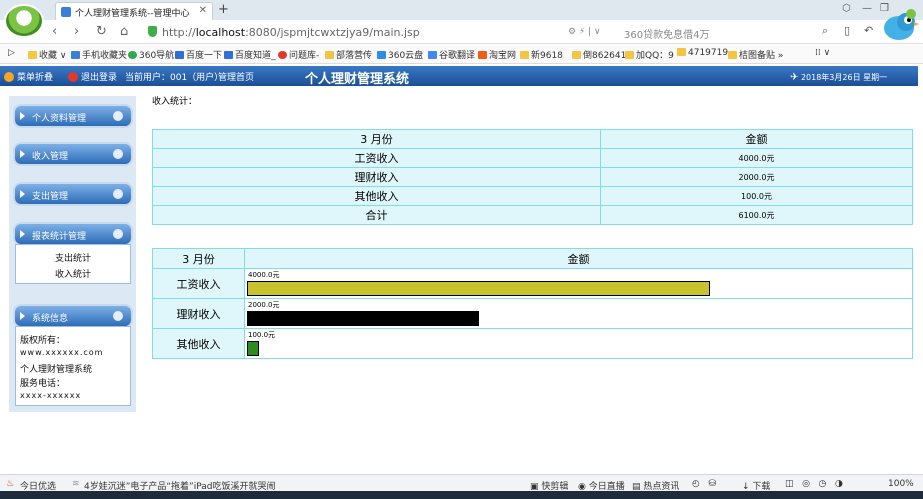 This screenshot has width=923, height=499. I want to click on shirt-skin-icon: ⬡, so click(846, 8).